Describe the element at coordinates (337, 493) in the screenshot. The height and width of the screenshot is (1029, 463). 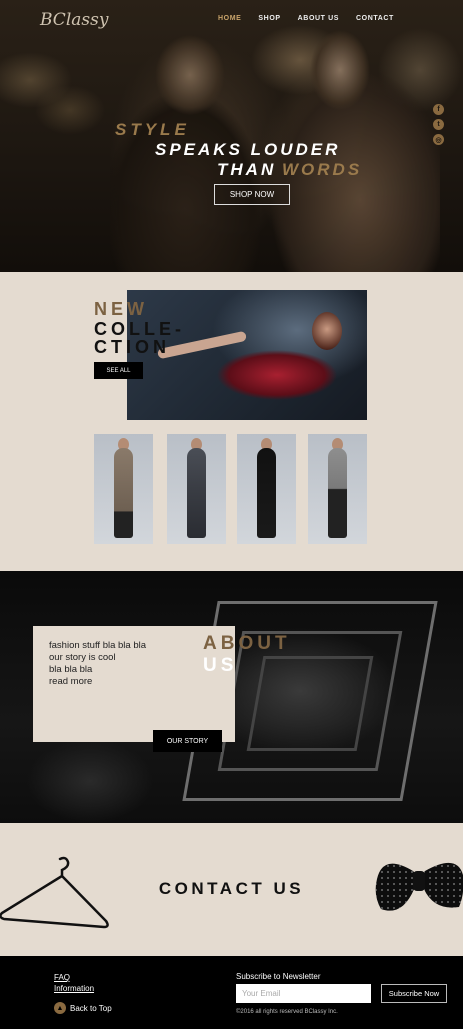
I see `model-grey-blazer` at that location.